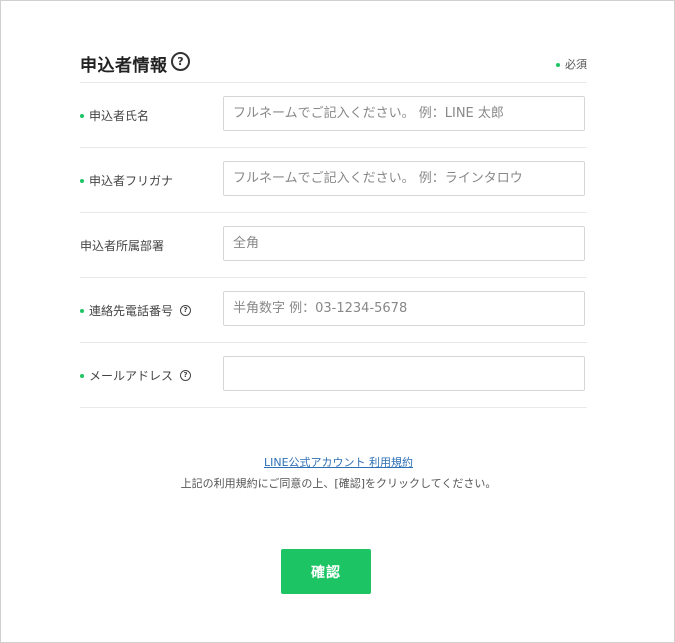 The image size is (675, 643). I want to click on field-label: 申込者所属部署, so click(122, 245).